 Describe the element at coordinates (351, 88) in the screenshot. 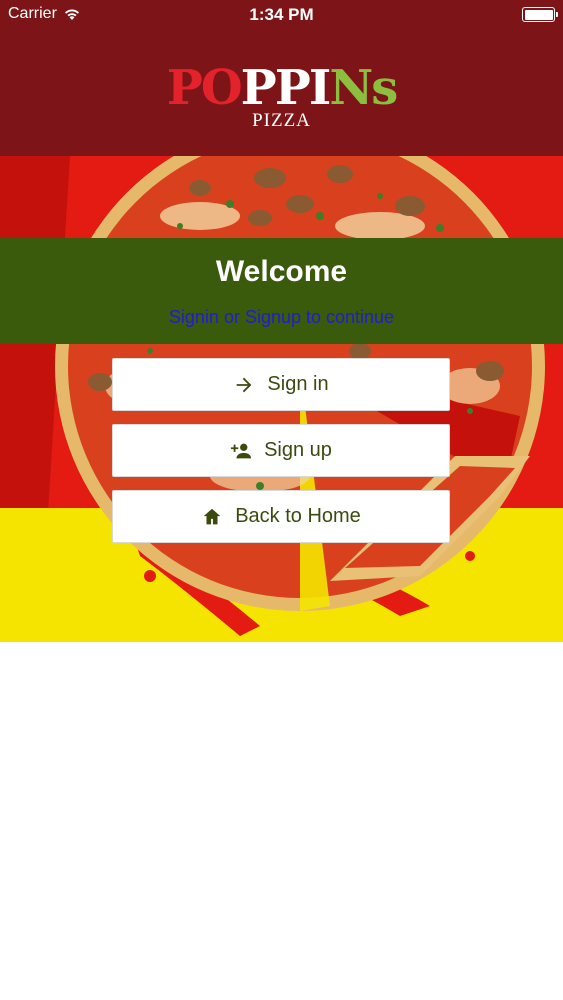

I see `logo-letter: N` at that location.